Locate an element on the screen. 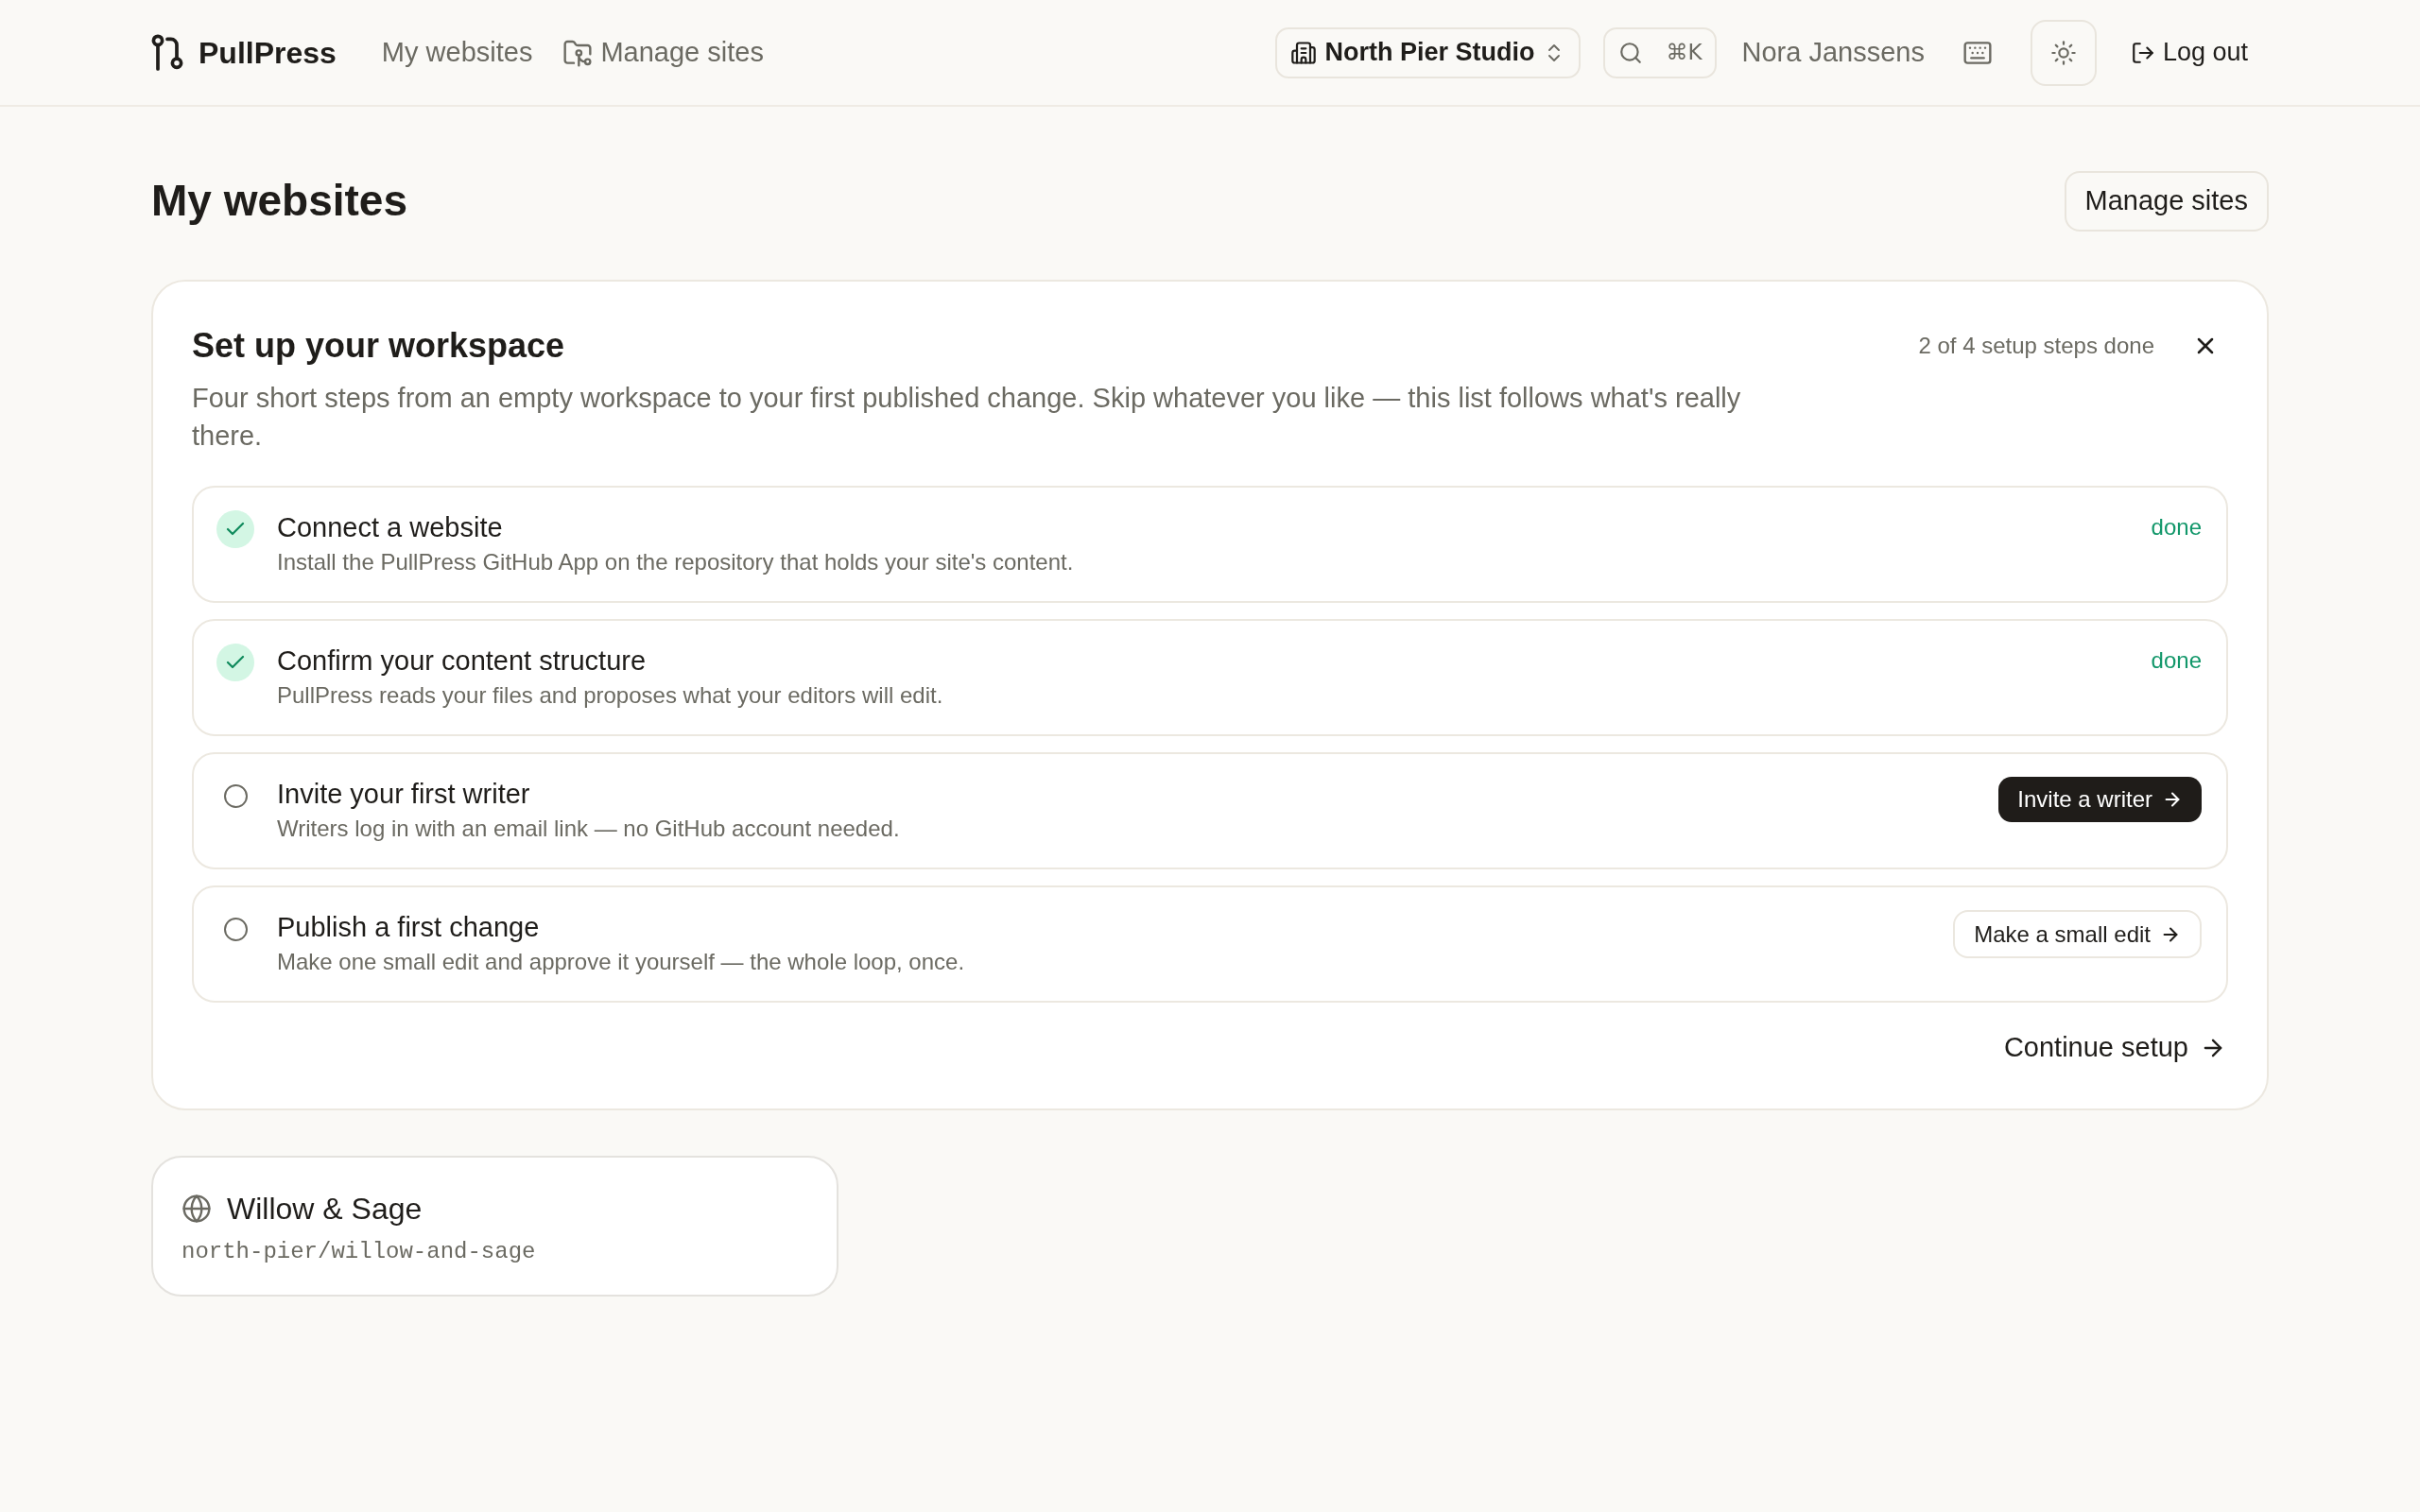  step-description: Writers log in with an email link — no GitHub account needed. is located at coordinates (589, 829).